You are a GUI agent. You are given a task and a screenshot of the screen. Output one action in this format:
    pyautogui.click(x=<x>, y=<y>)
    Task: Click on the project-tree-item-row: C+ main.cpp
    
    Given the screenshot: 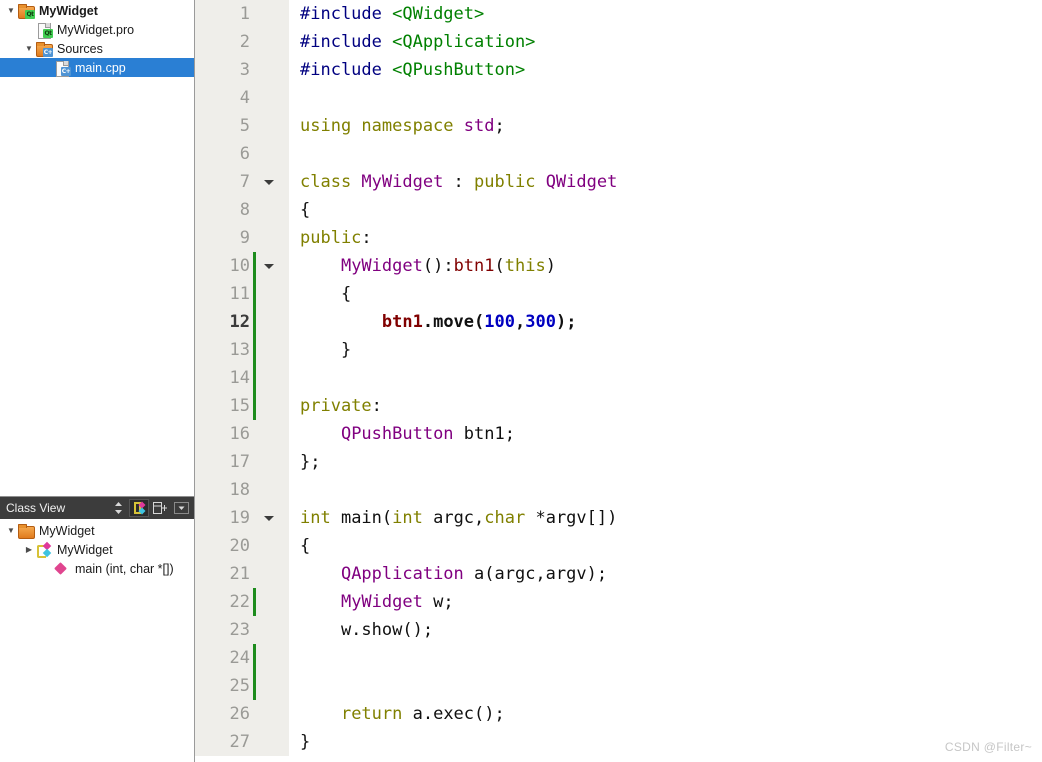 What is the action you would take?
    pyautogui.click(x=97, y=67)
    